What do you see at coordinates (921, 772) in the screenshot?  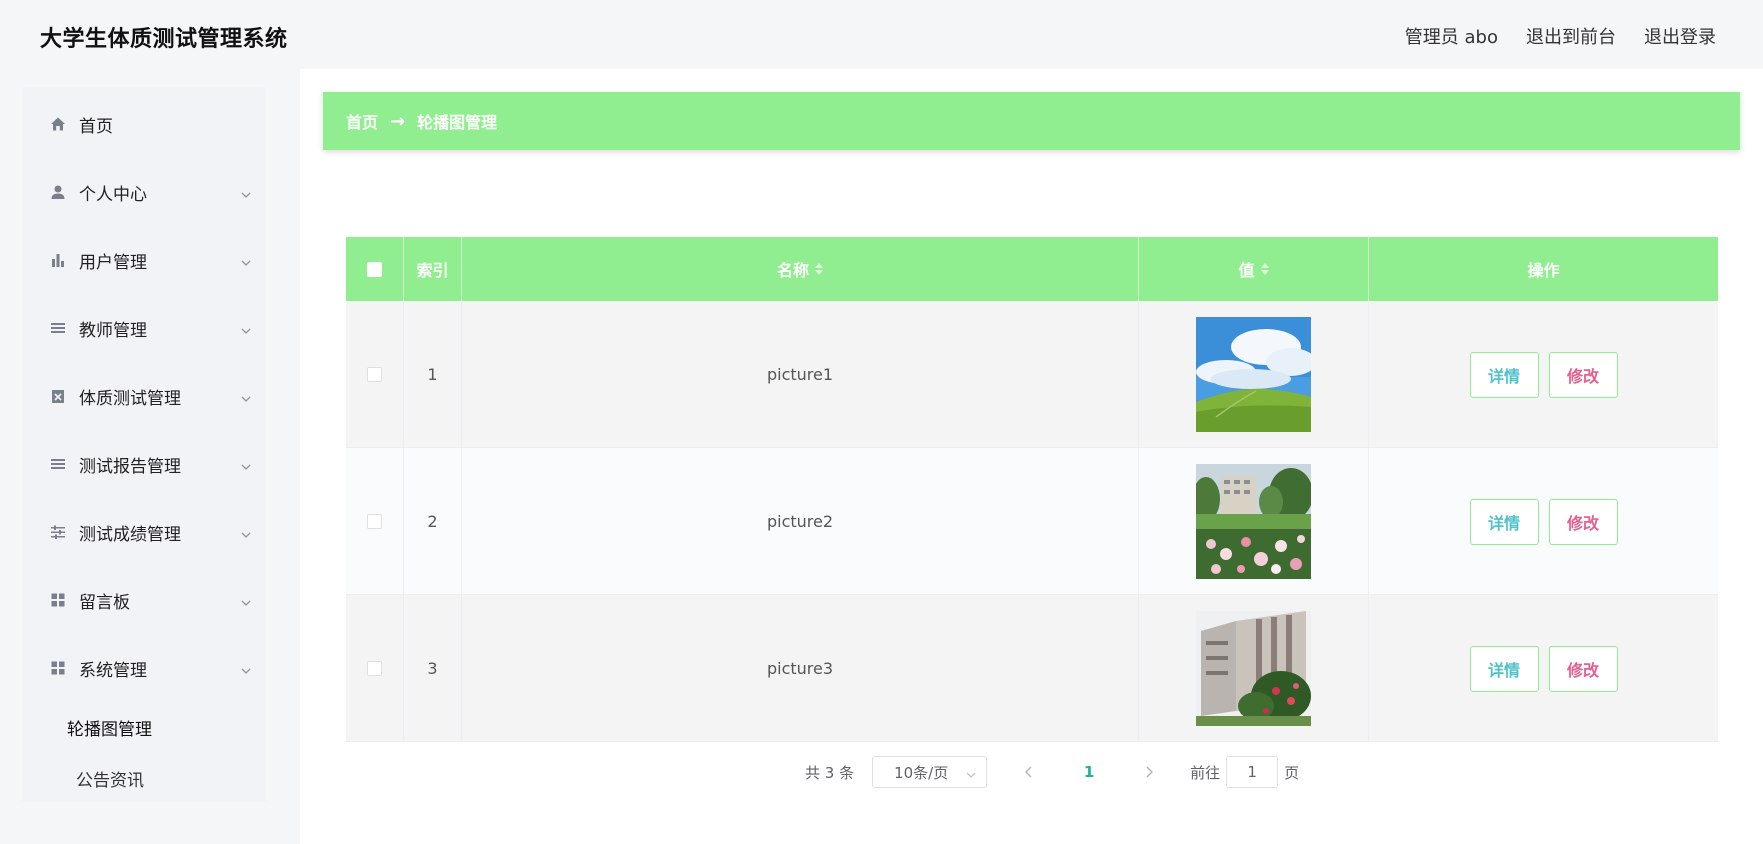 I see `page-size-value: 10条/页` at bounding box center [921, 772].